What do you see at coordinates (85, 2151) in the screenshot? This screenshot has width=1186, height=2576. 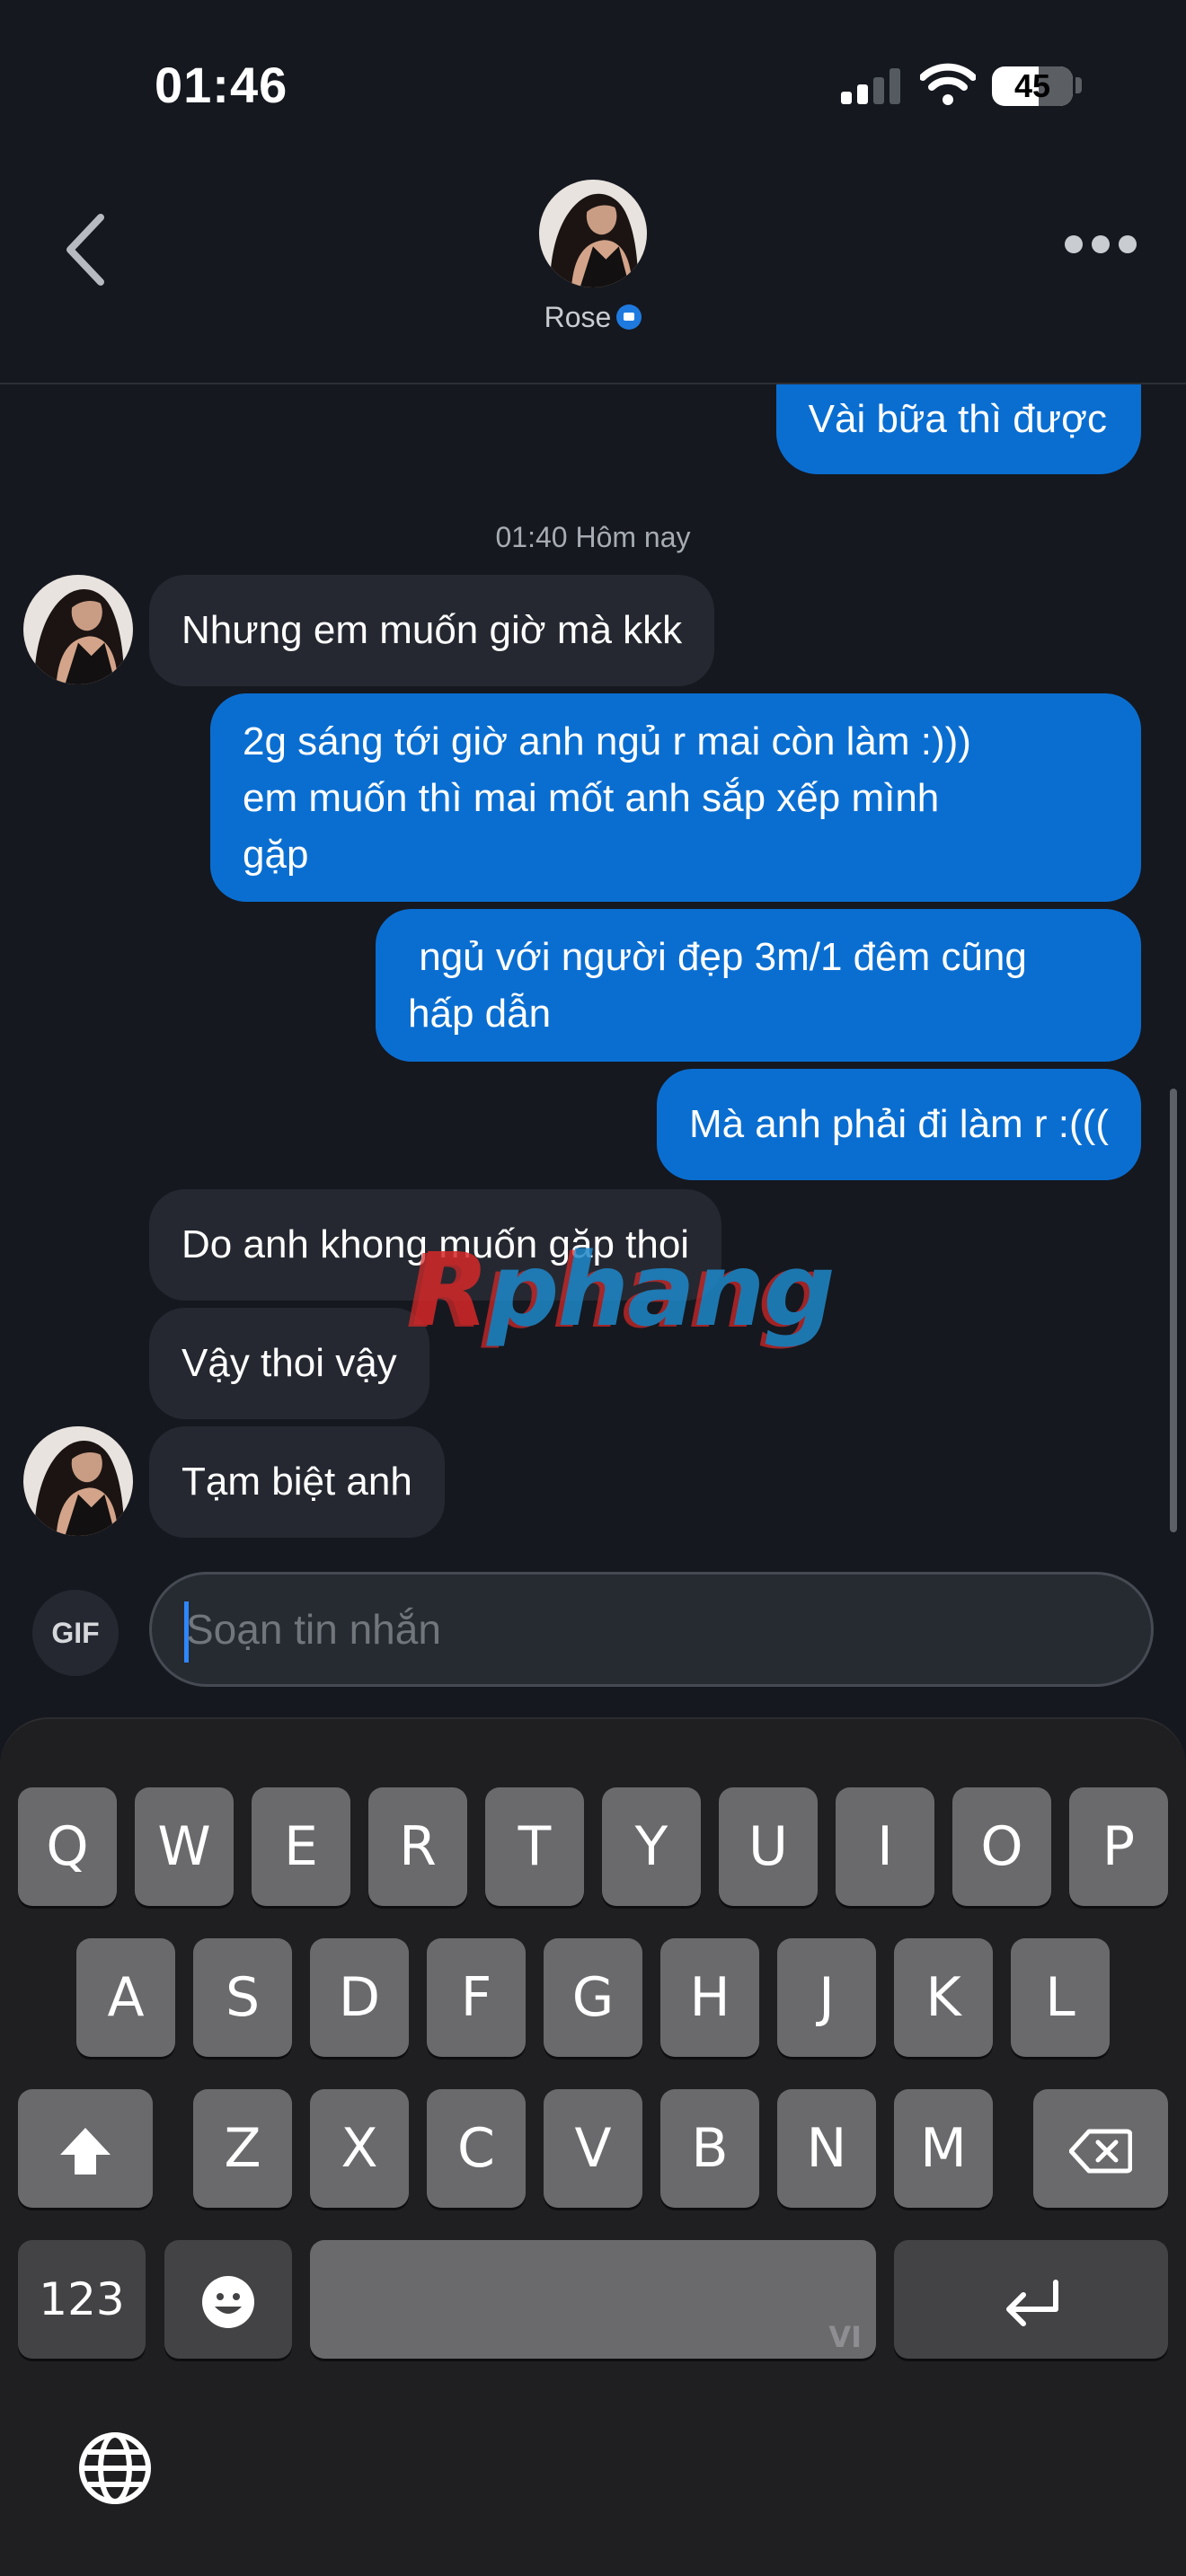 I see `shift-icon` at bounding box center [85, 2151].